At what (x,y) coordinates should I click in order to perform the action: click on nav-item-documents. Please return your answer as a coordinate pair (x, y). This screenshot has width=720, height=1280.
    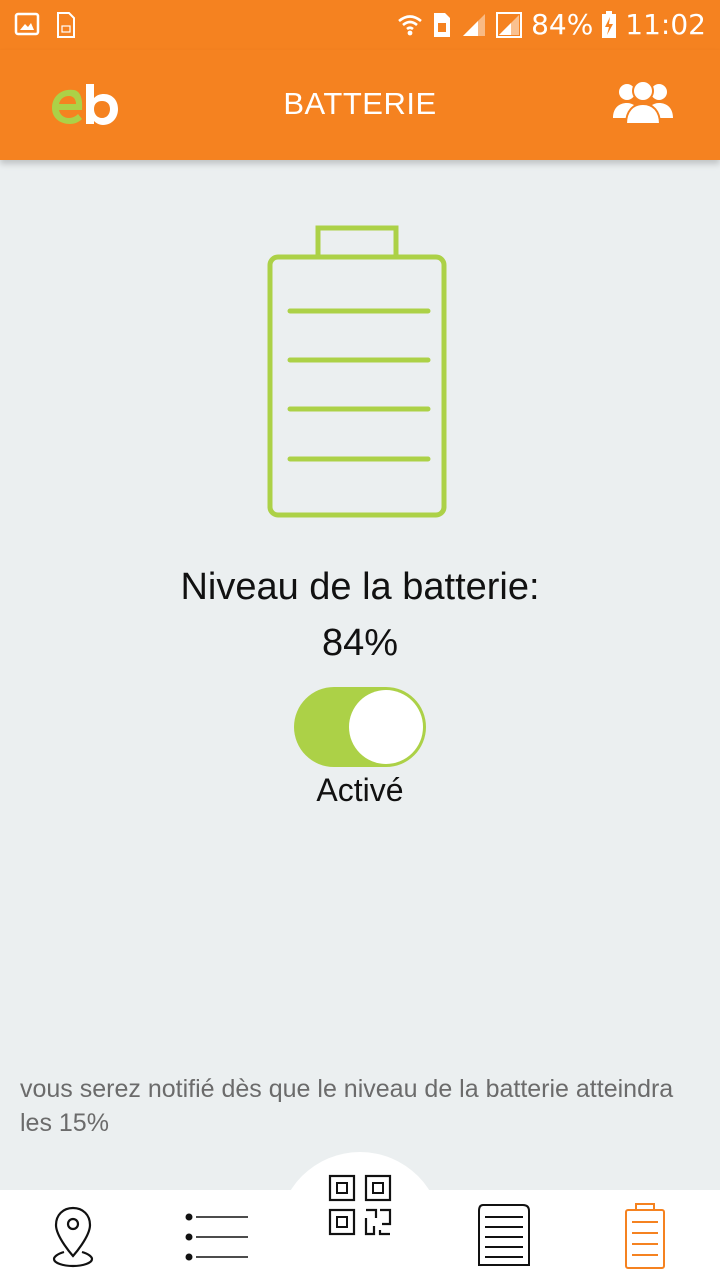
    Looking at the image, I should click on (504, 1235).